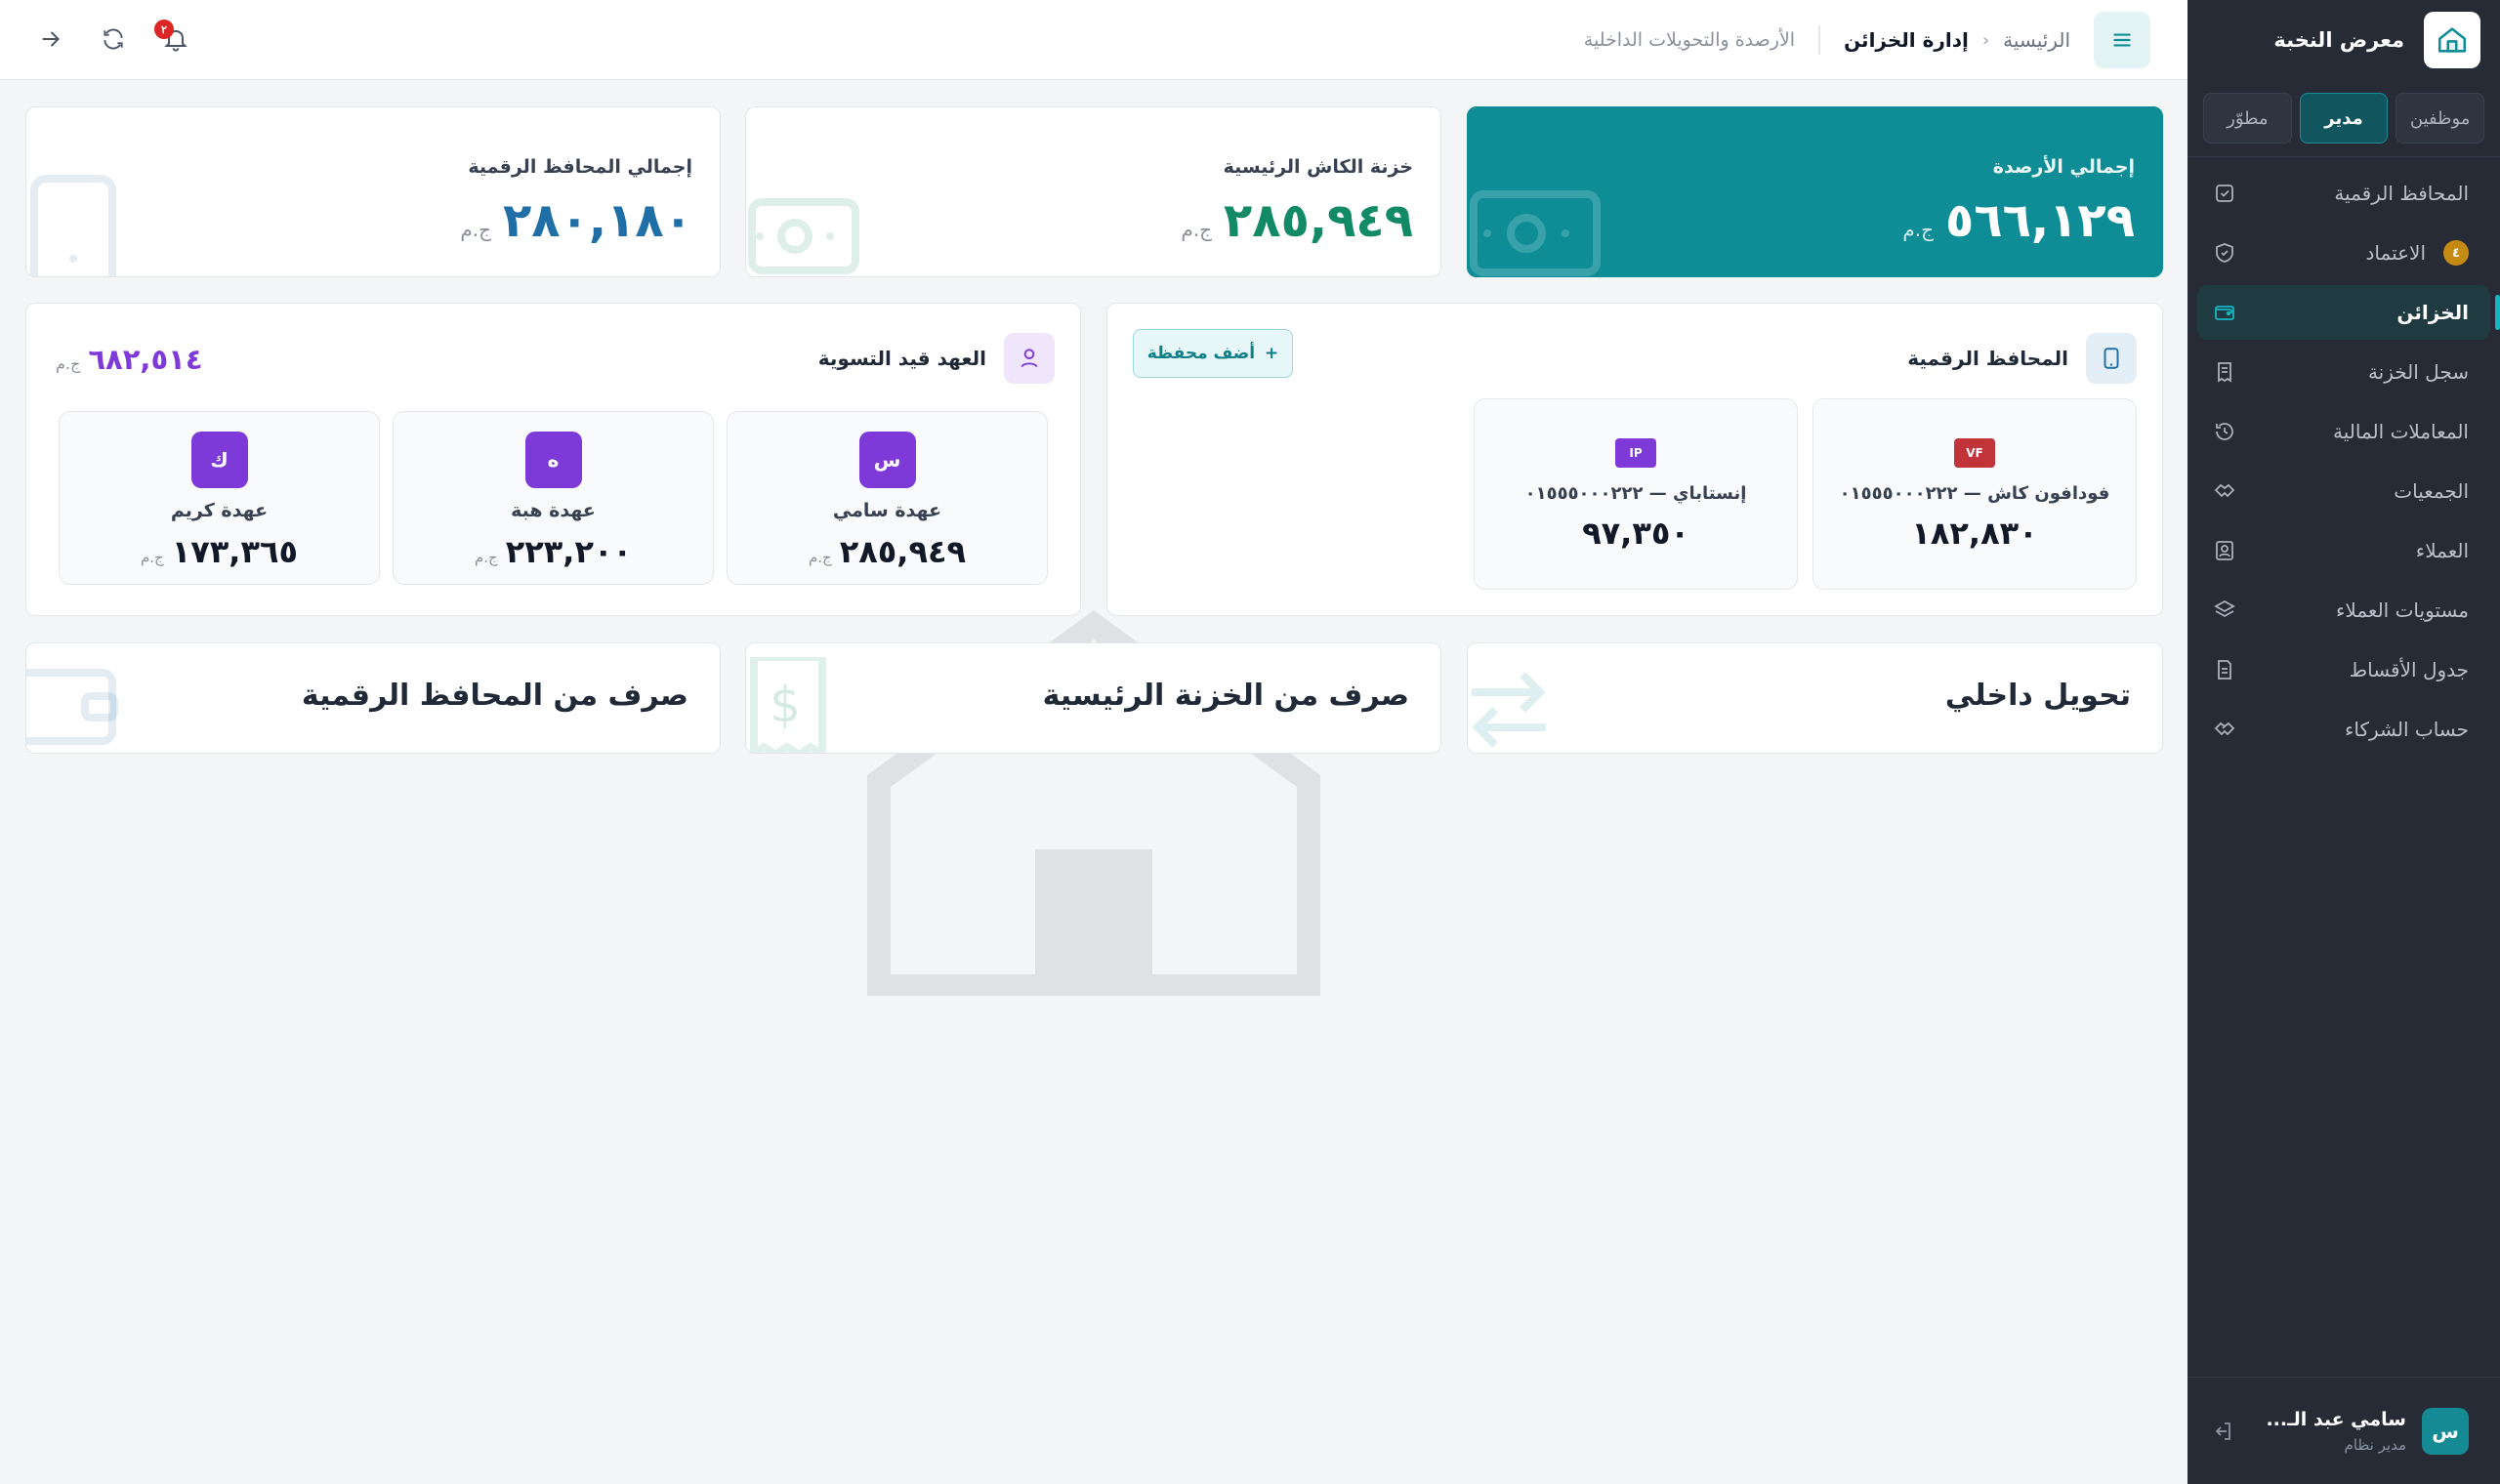 The width and height of the screenshot is (2500, 1484). Describe the element at coordinates (553, 498) in the screenshot. I see `custody-card-heba: ه عهدة هبة ٢٢٣,٢٠٠ ج.م` at that location.